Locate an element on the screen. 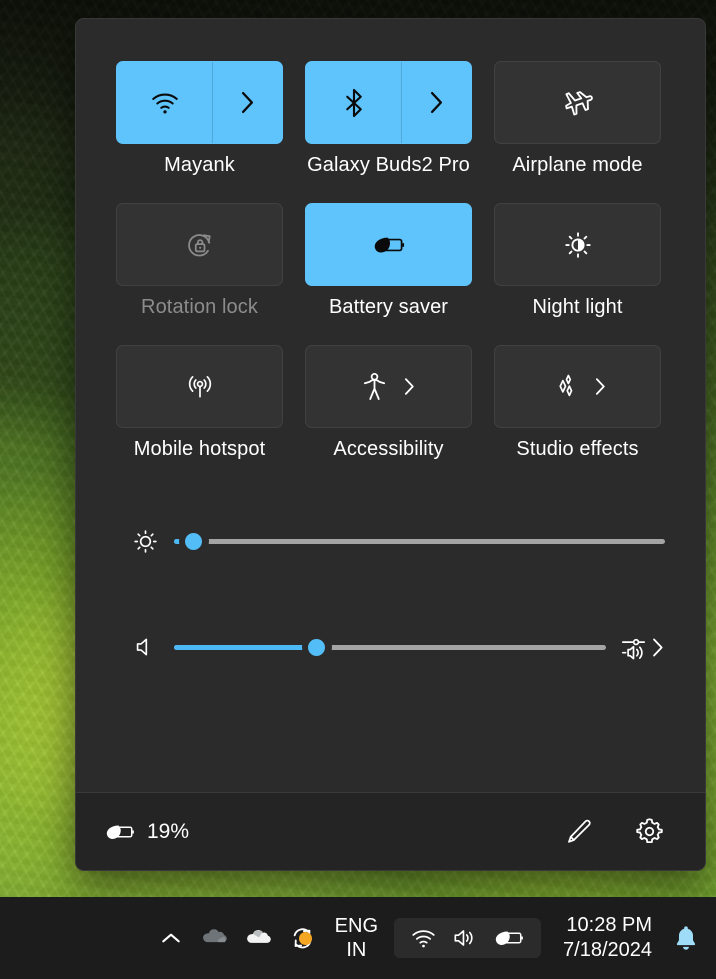 The image size is (716, 979). volume-icon is located at coordinates (465, 938).